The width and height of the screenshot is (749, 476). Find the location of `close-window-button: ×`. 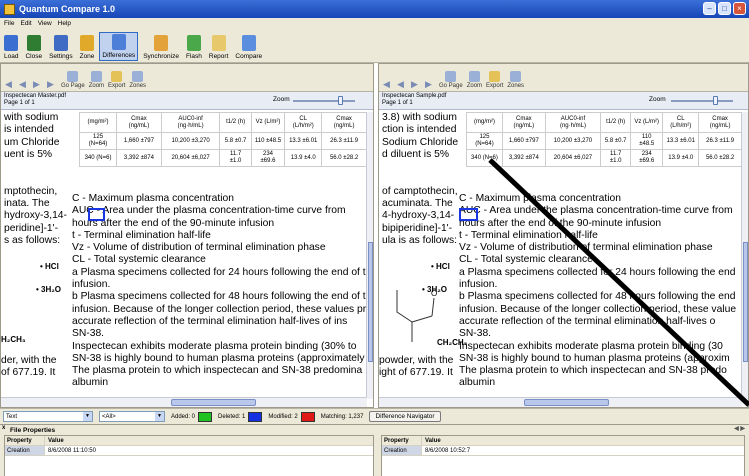

close-window-button: × is located at coordinates (739, 8).